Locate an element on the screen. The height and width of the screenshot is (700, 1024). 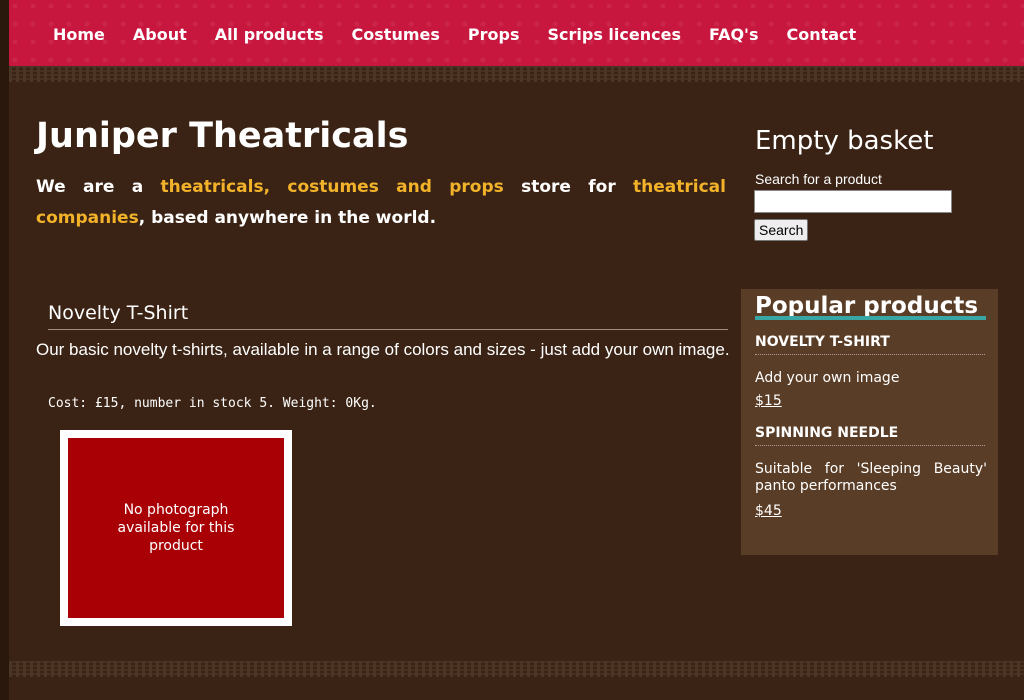
decorative-pattern-bottom is located at coordinates (516, 669).